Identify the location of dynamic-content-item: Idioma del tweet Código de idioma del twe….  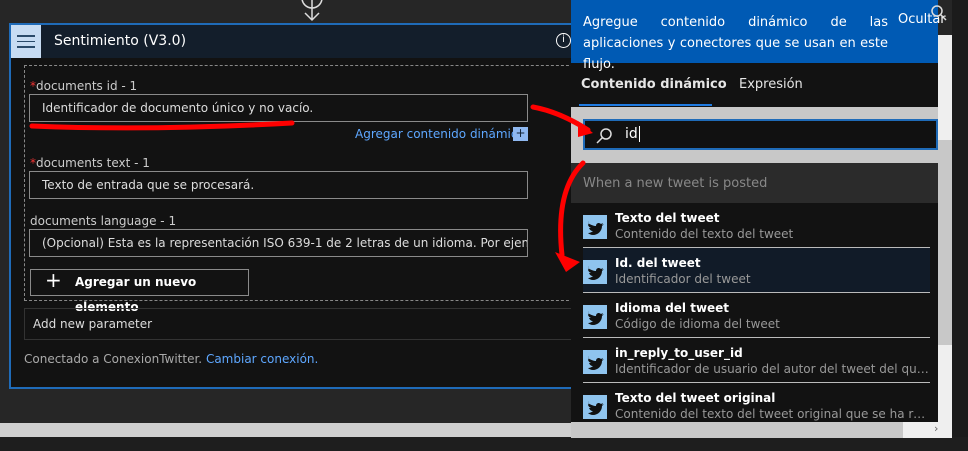
(756, 315).